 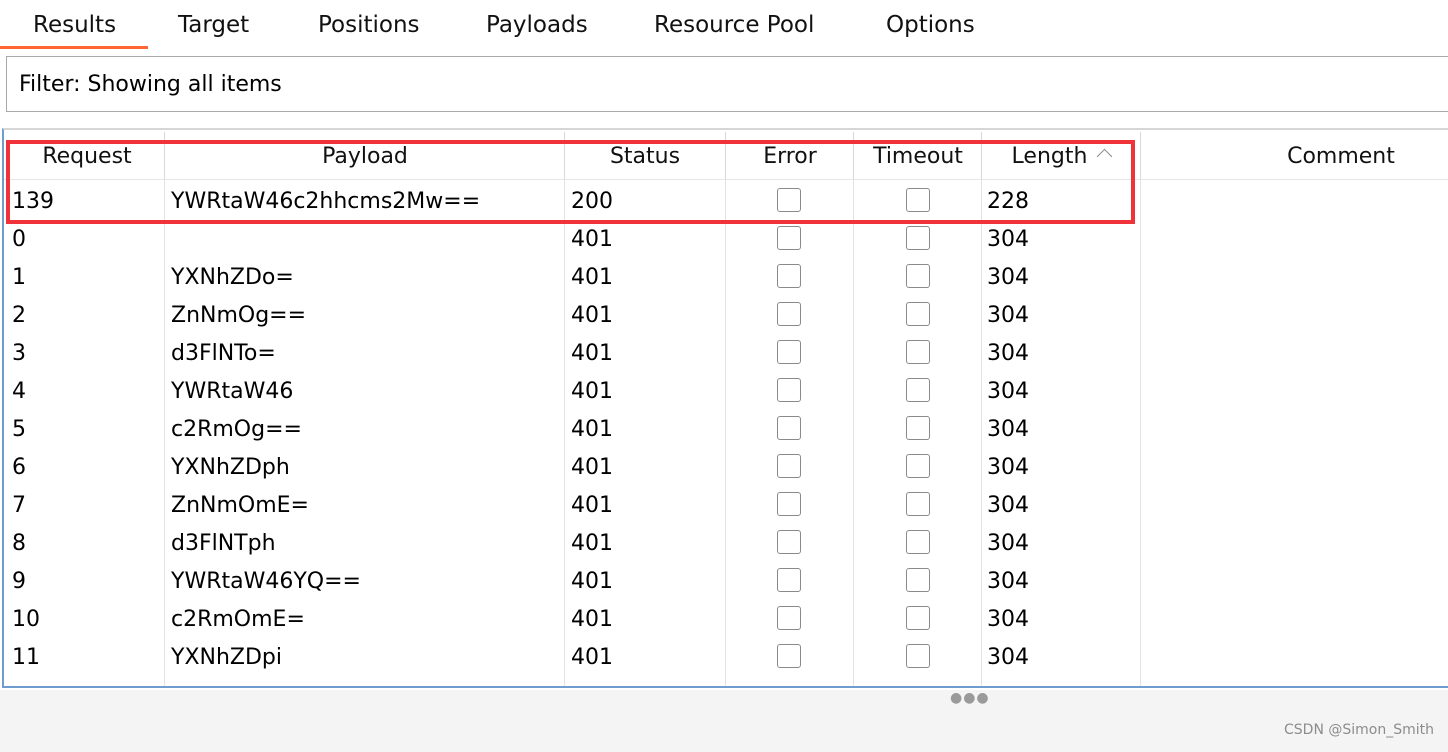 What do you see at coordinates (19, 505) in the screenshot?
I see `request-cell: 7` at bounding box center [19, 505].